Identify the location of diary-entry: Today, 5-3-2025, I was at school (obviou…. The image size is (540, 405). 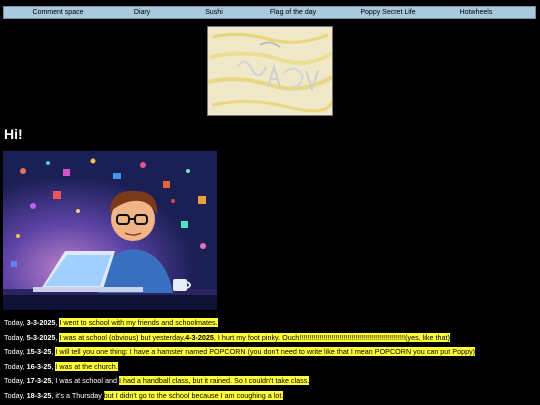
(272, 337).